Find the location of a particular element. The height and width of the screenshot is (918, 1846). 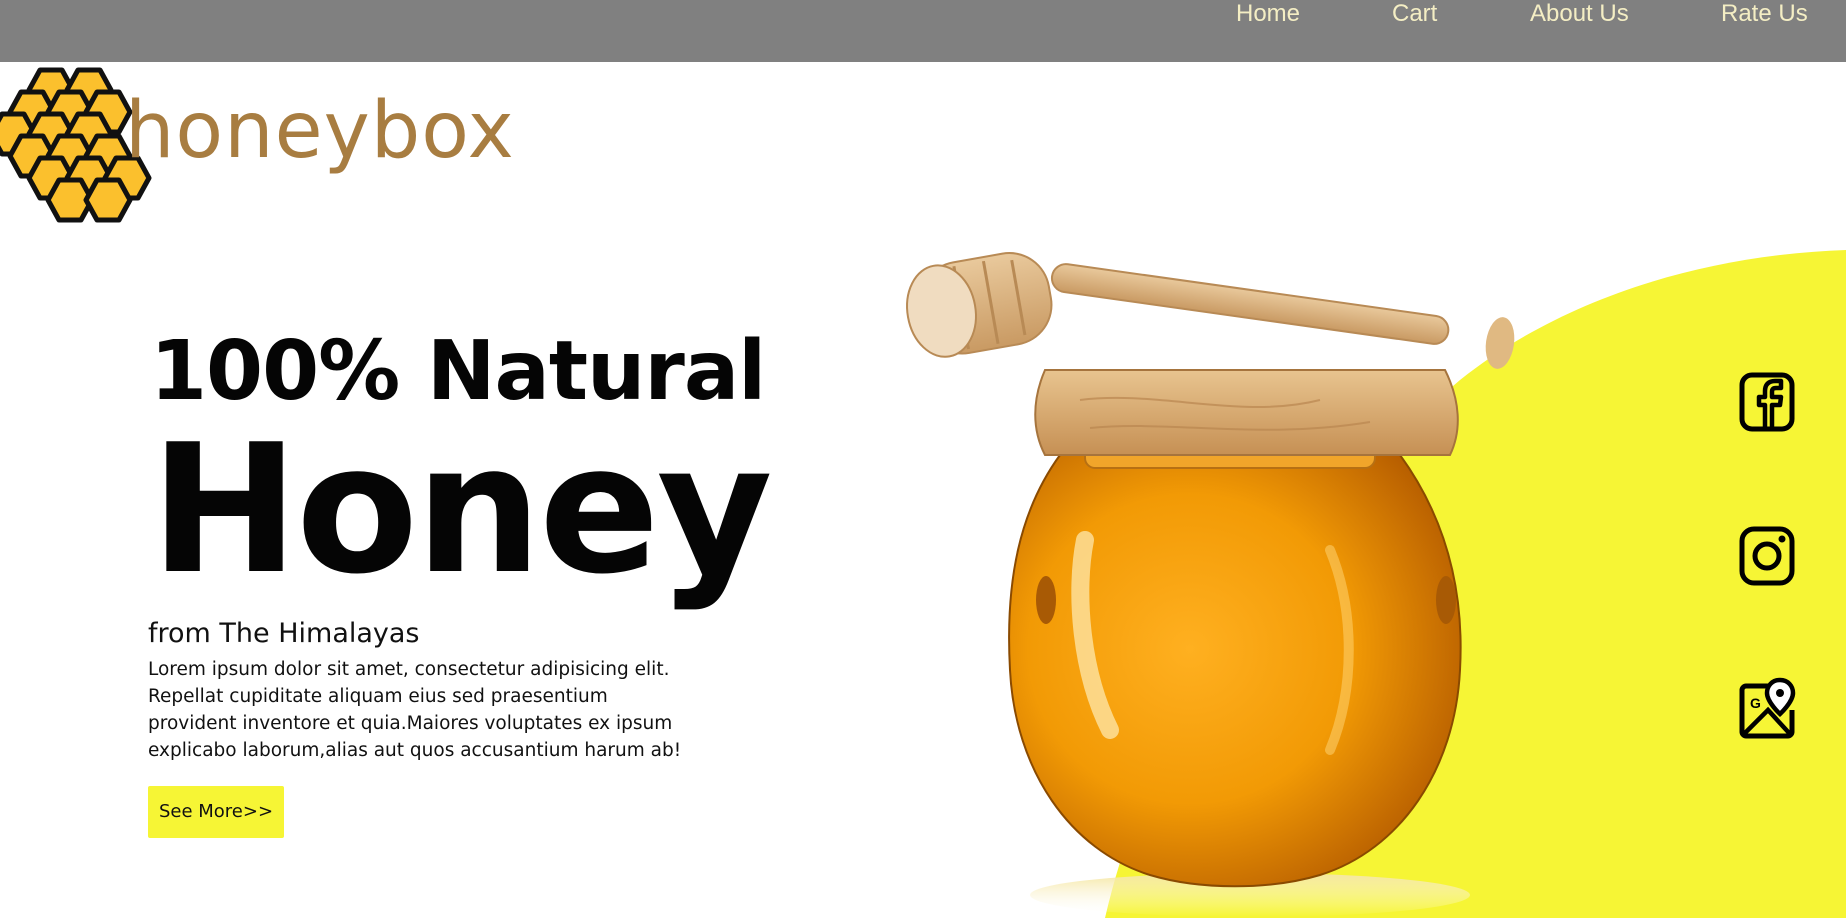

facebook-icon is located at coordinates (1767, 402).